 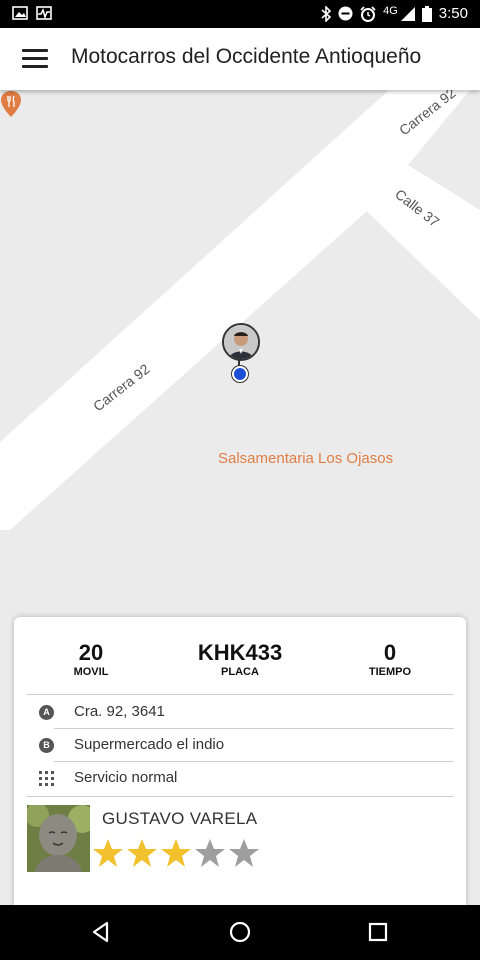 I want to click on do-not-disturb-icon, so click(x=345, y=13).